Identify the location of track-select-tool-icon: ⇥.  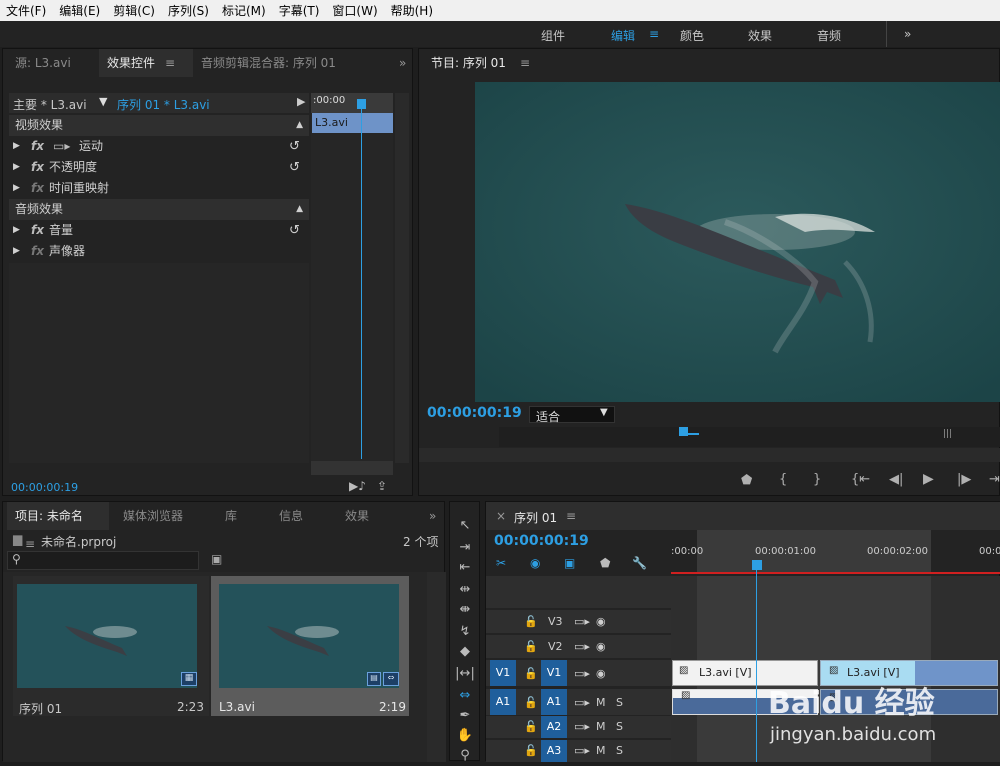
(465, 548).